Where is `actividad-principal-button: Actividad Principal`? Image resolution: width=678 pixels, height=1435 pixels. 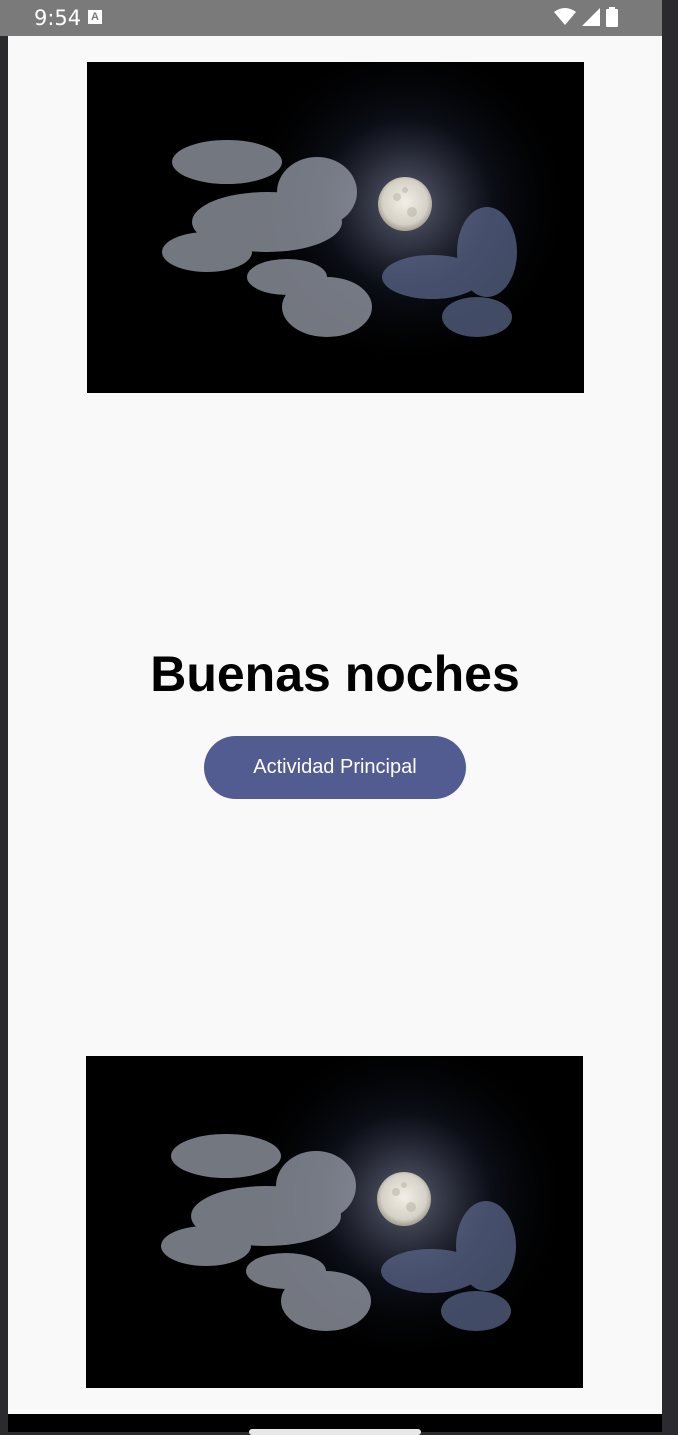 actividad-principal-button: Actividad Principal is located at coordinates (335, 767).